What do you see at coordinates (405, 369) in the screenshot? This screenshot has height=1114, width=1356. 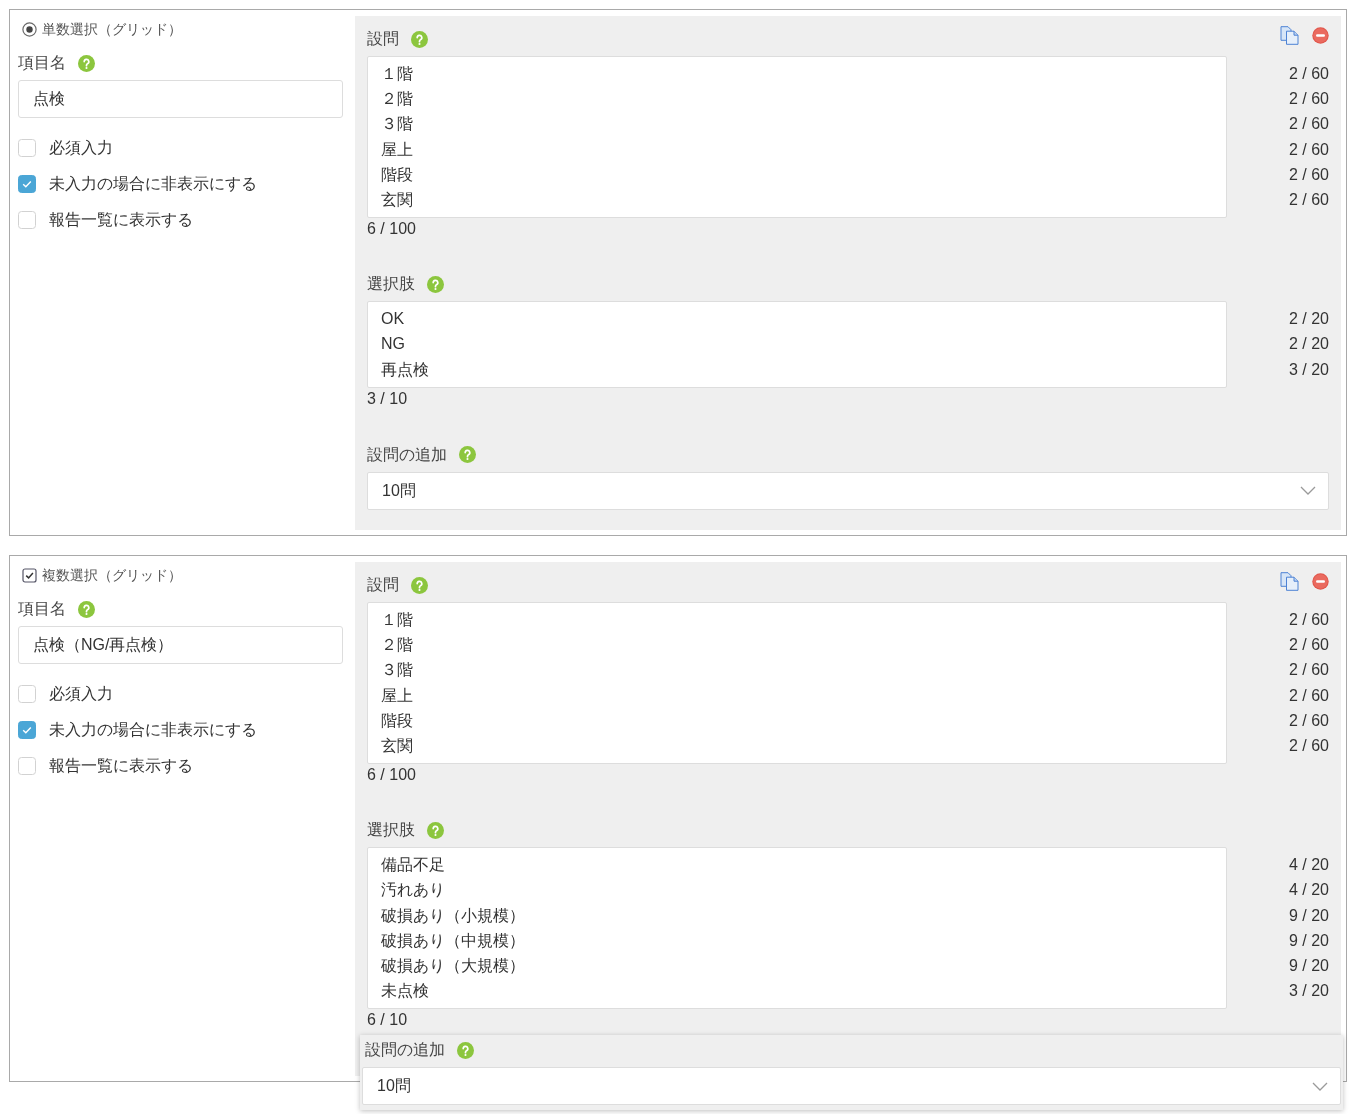 I see `textarea-line: 再点検` at bounding box center [405, 369].